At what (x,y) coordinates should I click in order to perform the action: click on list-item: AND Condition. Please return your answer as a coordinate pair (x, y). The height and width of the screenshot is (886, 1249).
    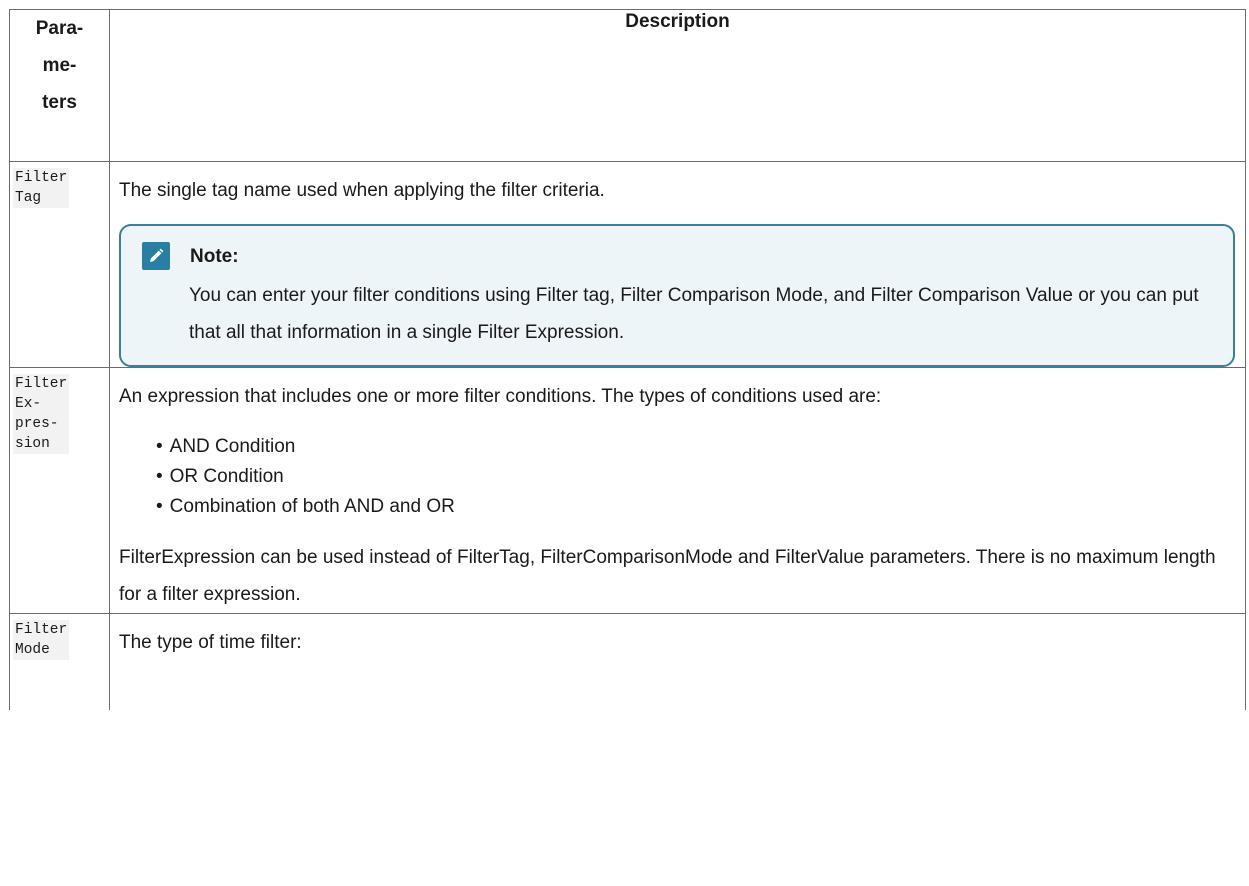
    Looking at the image, I should click on (695, 447).